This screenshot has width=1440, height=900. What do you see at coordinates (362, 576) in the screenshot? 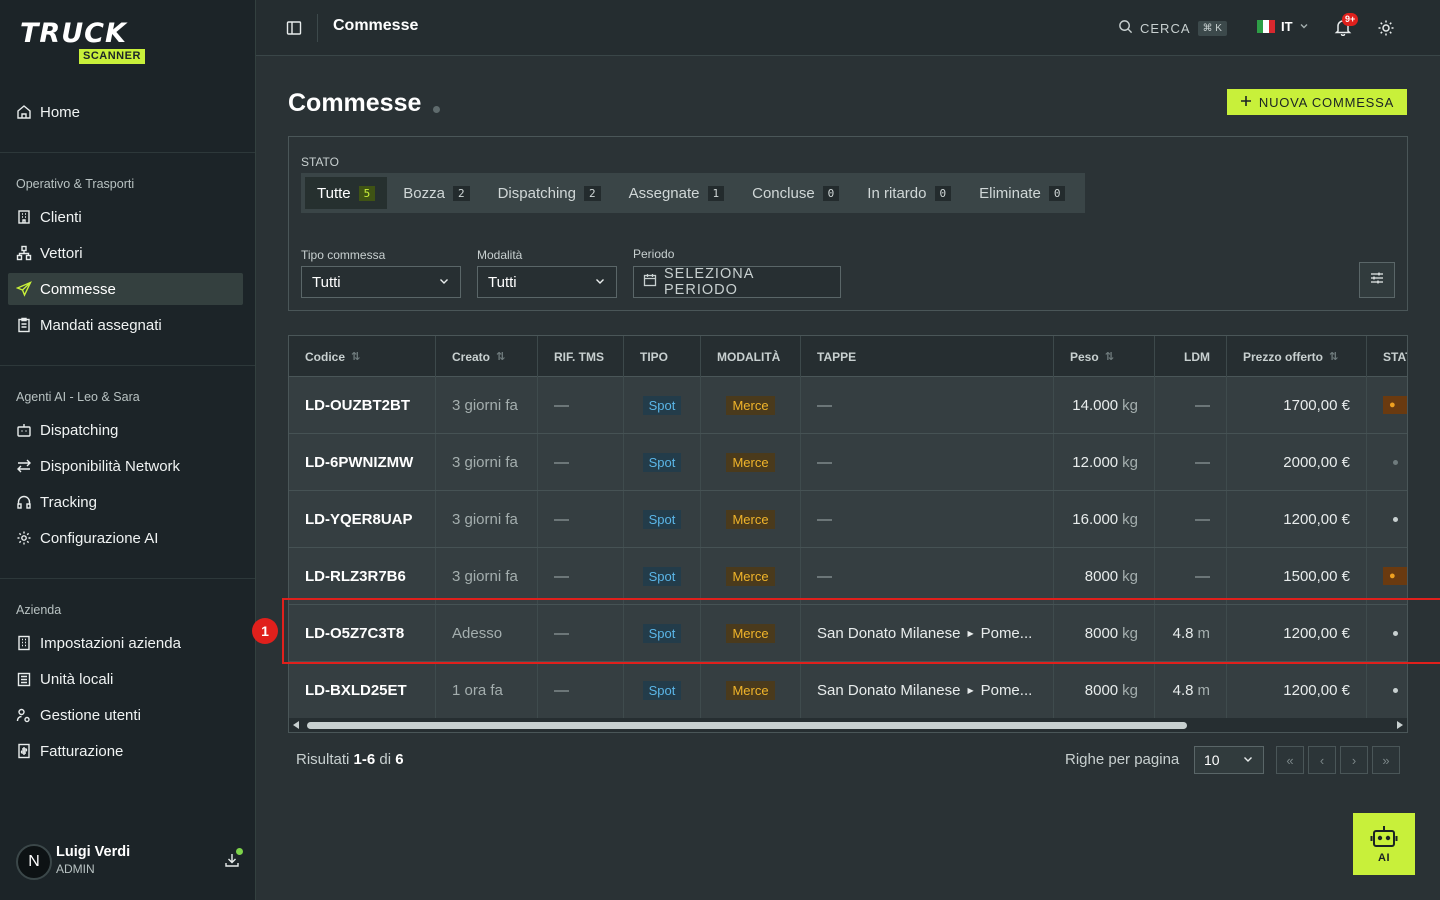
I see `cell-codice: LD-RLZ3R7B6` at bounding box center [362, 576].